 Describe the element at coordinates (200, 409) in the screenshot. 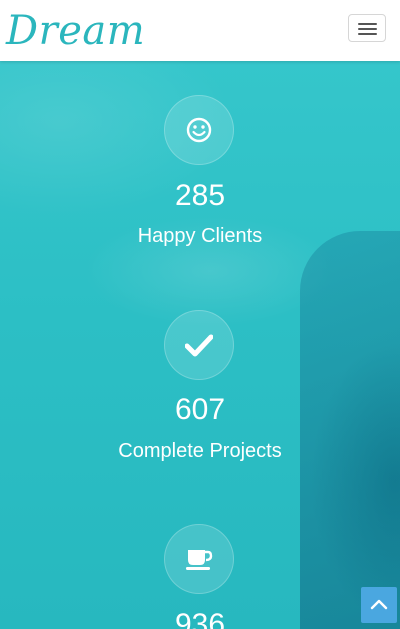

I see `stat-number: 607` at that location.